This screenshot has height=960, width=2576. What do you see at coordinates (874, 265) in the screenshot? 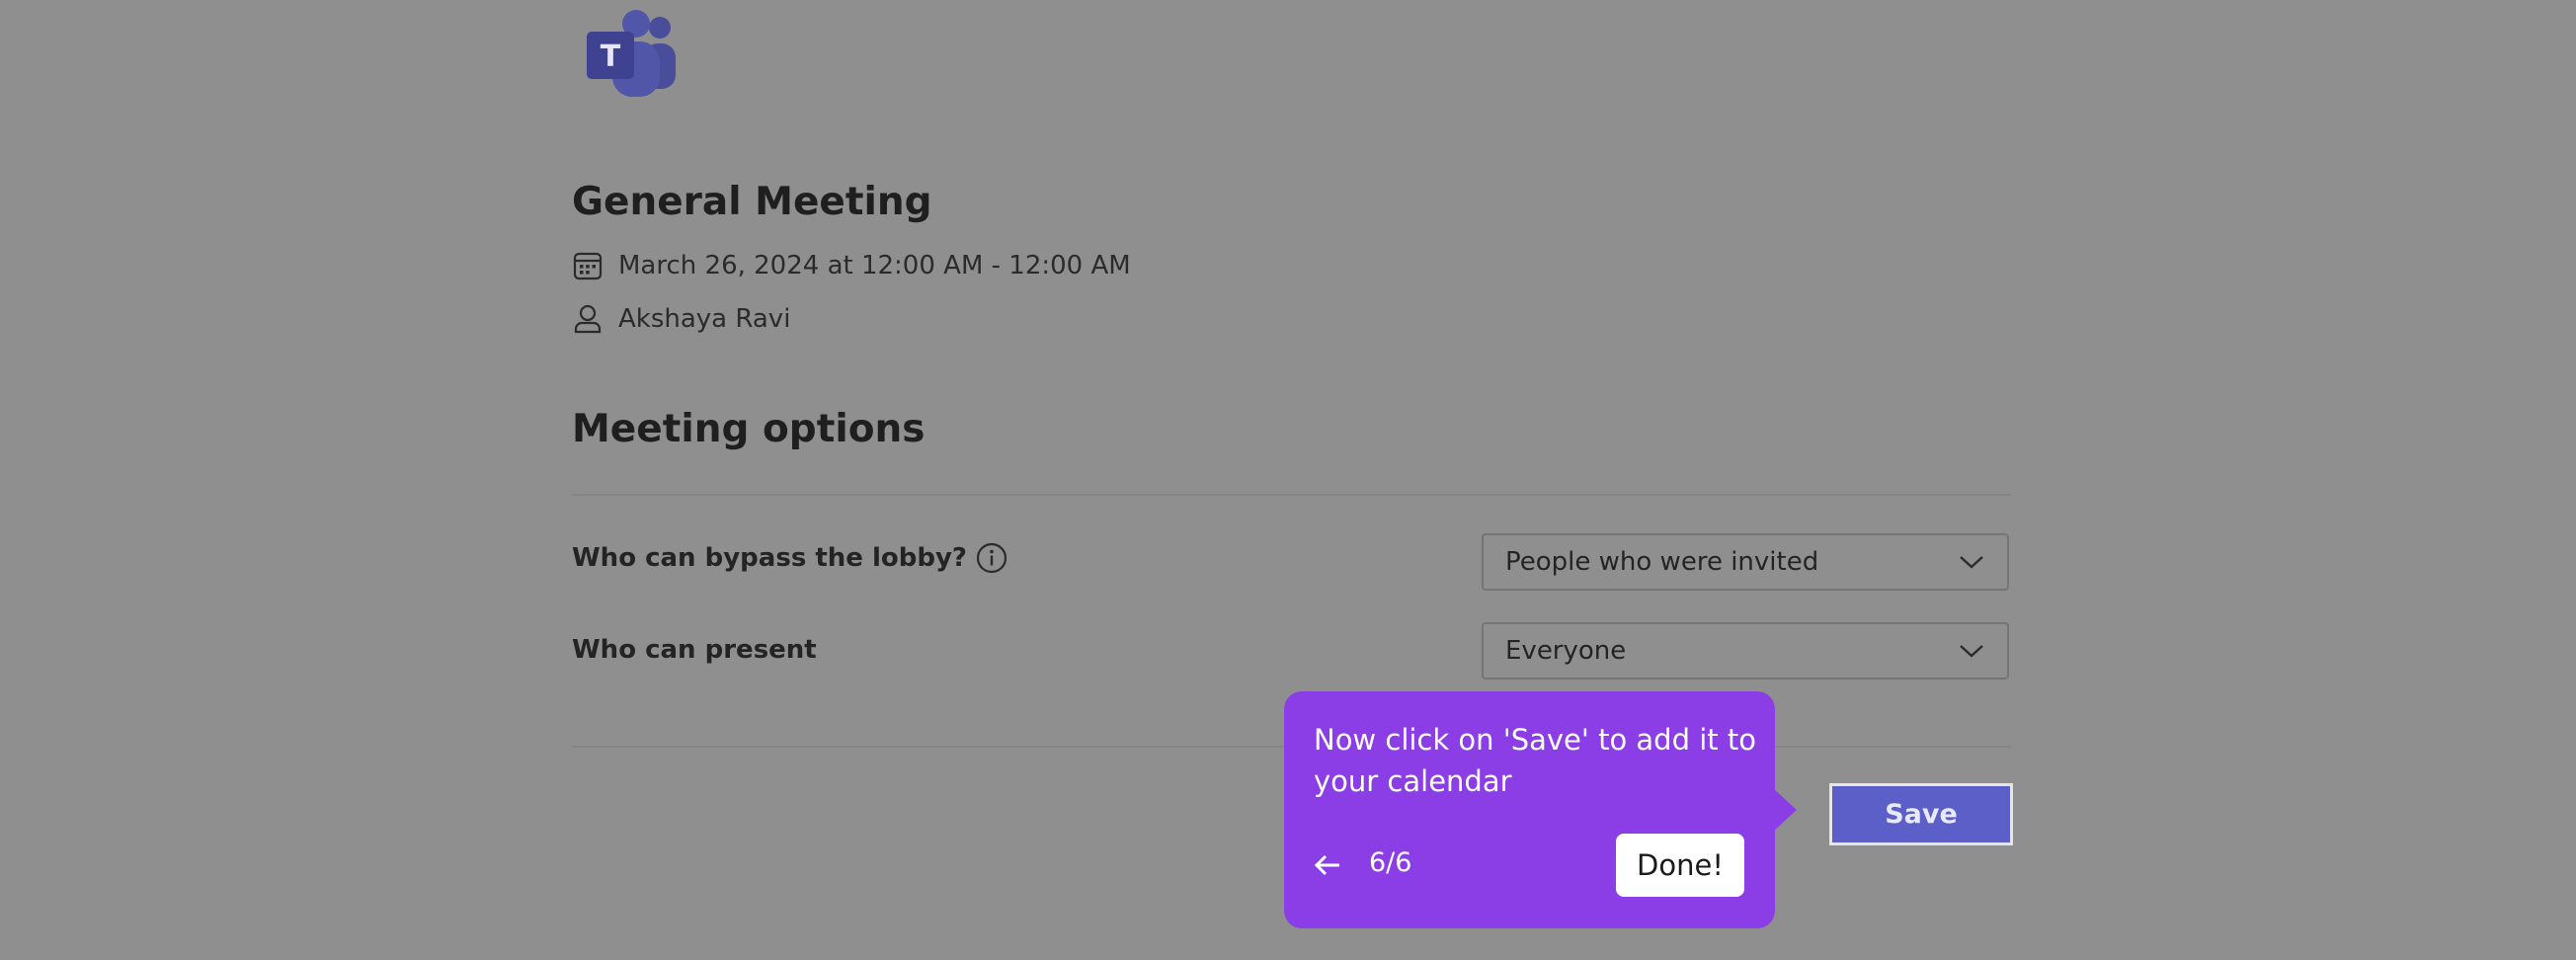
I see `meeting-datetime: March 26, 2024 at 12:00 AM - 12:00 AM` at bounding box center [874, 265].